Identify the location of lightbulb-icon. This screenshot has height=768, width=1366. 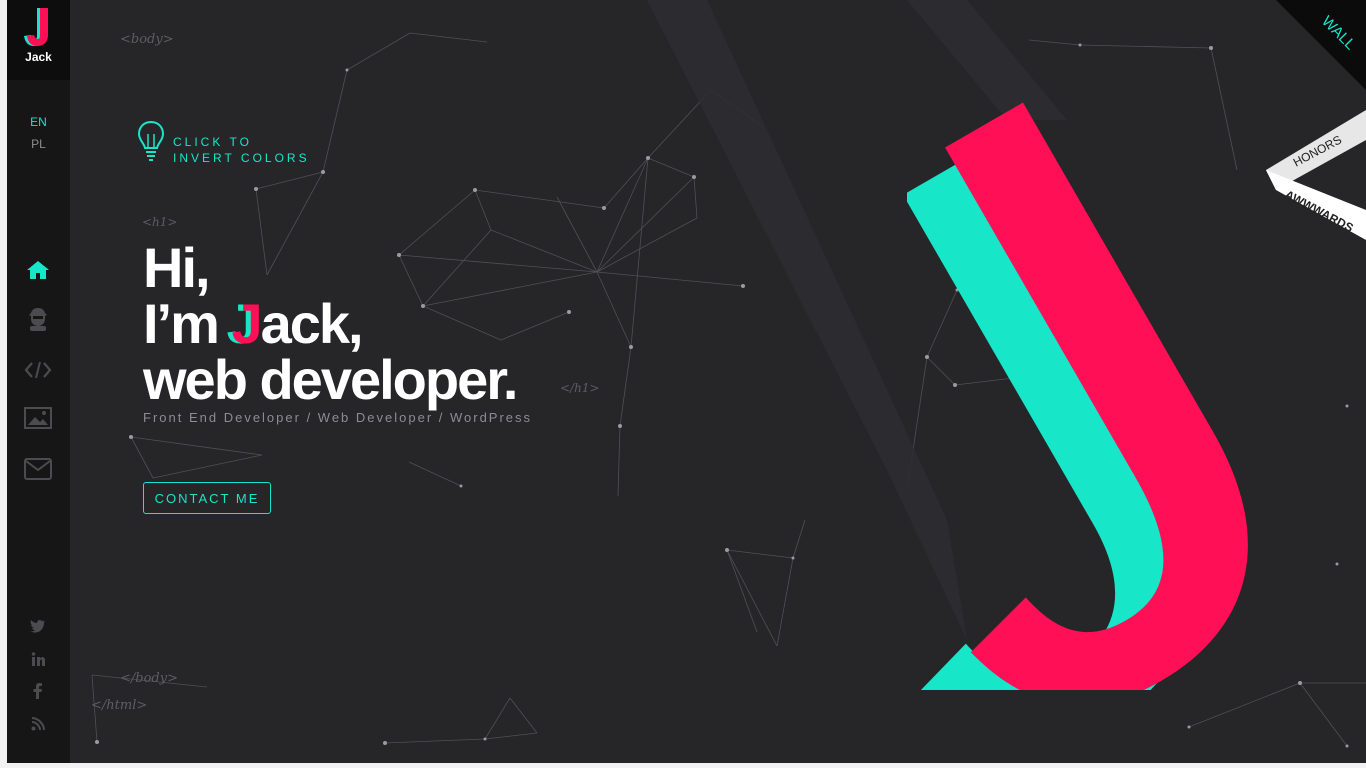
(151, 140).